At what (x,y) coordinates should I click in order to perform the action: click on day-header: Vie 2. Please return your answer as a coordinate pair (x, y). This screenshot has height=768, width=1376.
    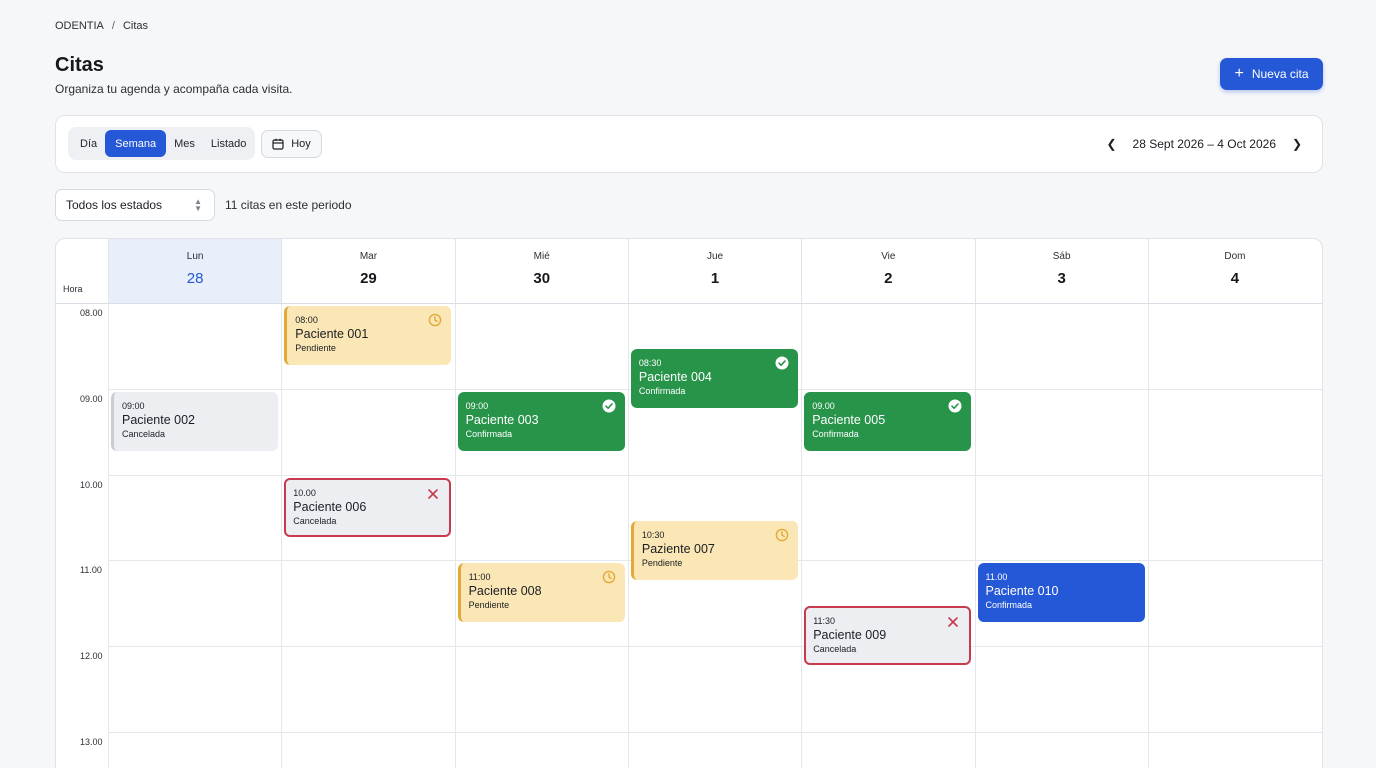
    Looking at the image, I should click on (887, 271).